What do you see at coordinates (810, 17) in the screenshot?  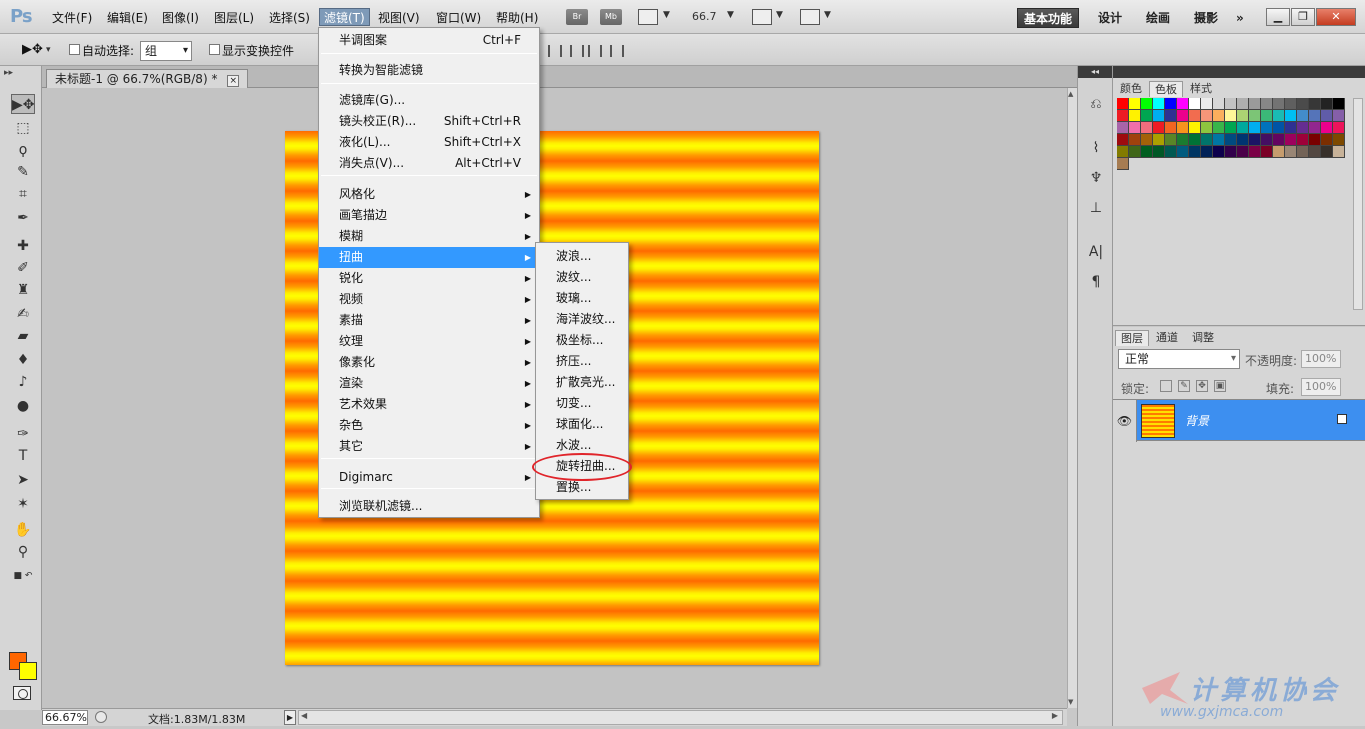 I see `screen-mode-icon` at bounding box center [810, 17].